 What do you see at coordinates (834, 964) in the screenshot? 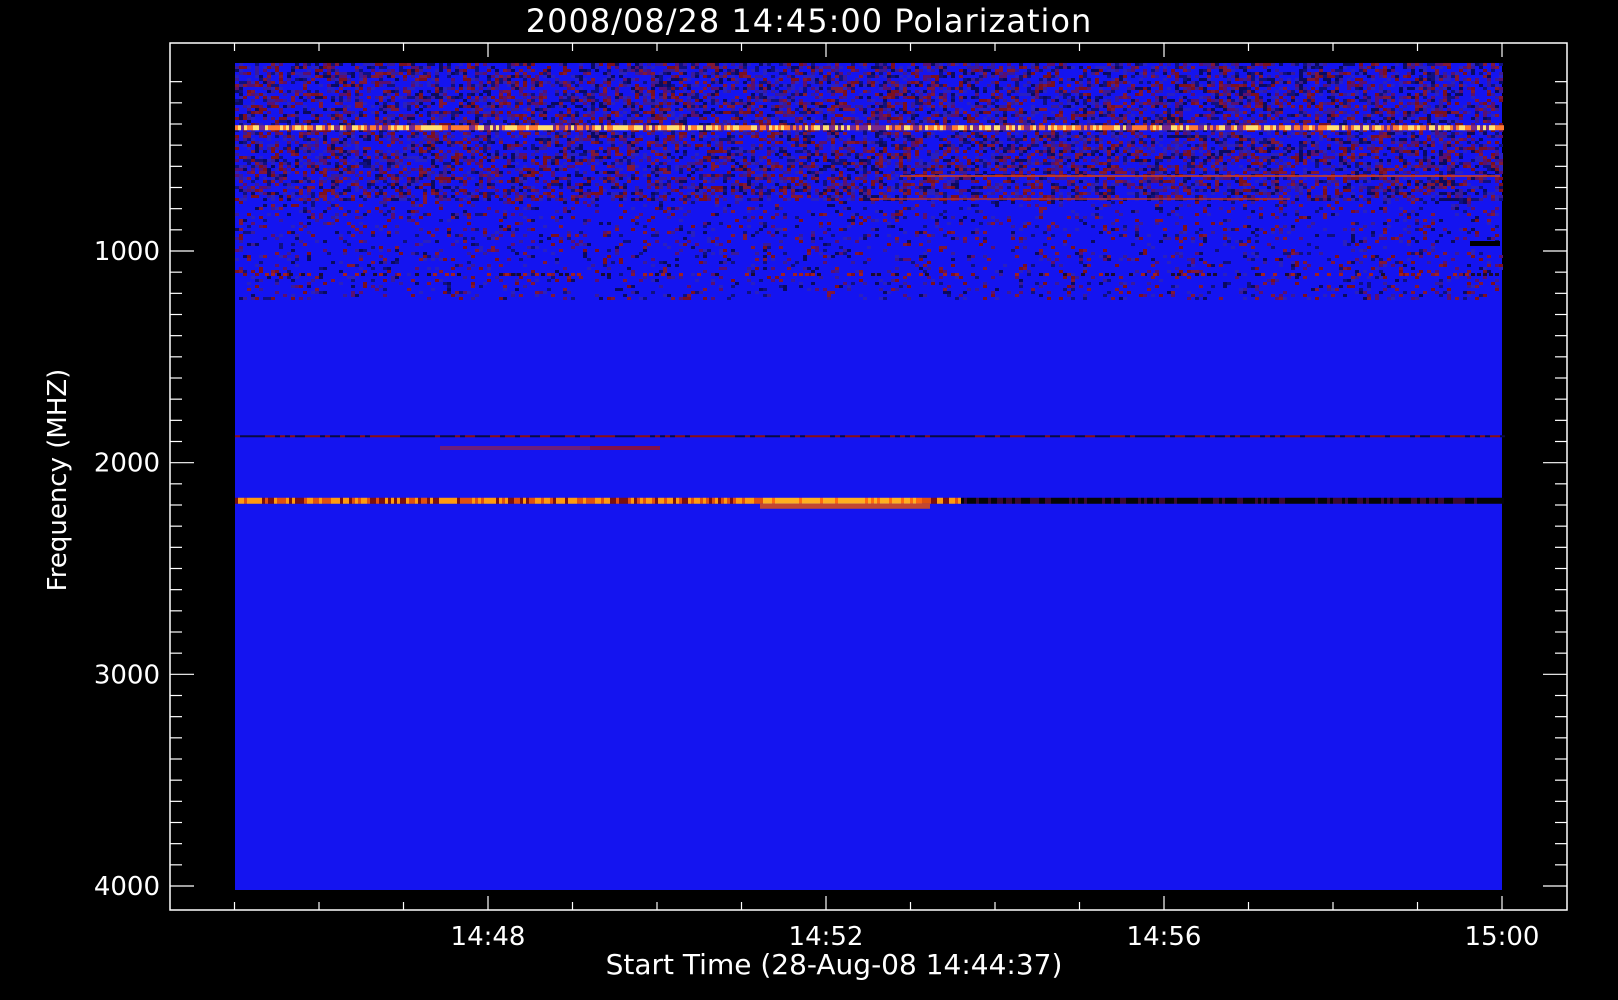
I see `x-axis-label: Start Time (28-Aug-08 14:44:37)` at bounding box center [834, 964].